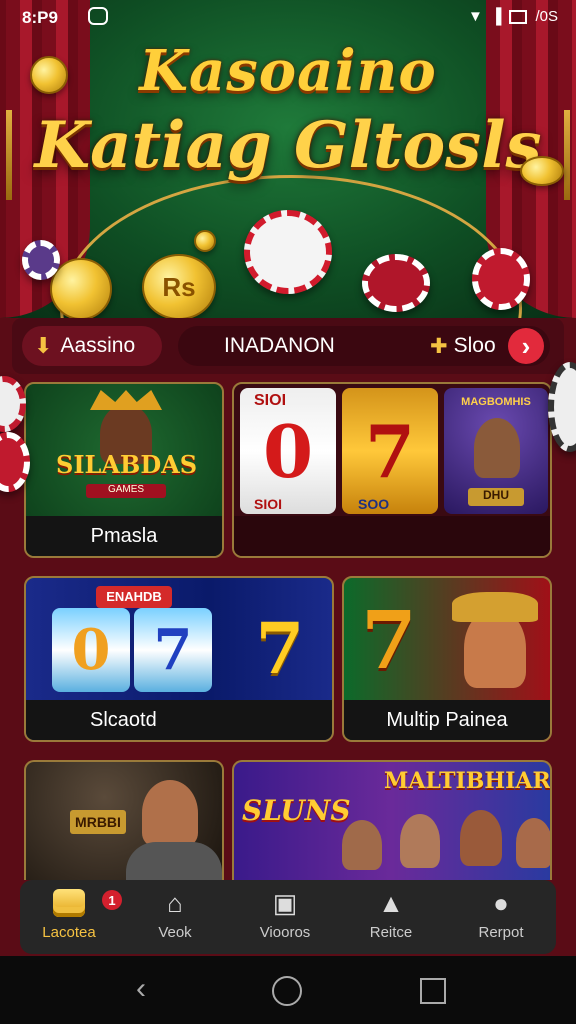 The height and width of the screenshot is (1024, 576). Describe the element at coordinates (175, 932) in the screenshot. I see `nav-label: Veok` at that location.